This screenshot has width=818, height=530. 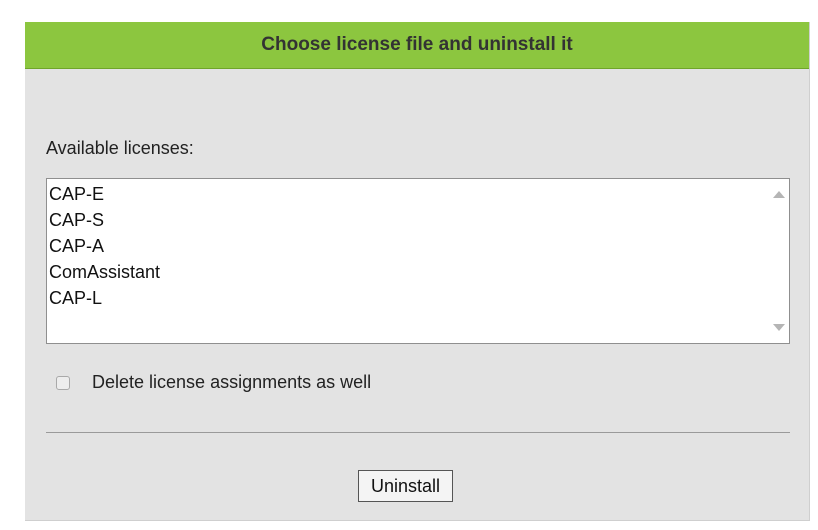 What do you see at coordinates (407, 220) in the screenshot?
I see `license-item-cap-s: CAP-S` at bounding box center [407, 220].